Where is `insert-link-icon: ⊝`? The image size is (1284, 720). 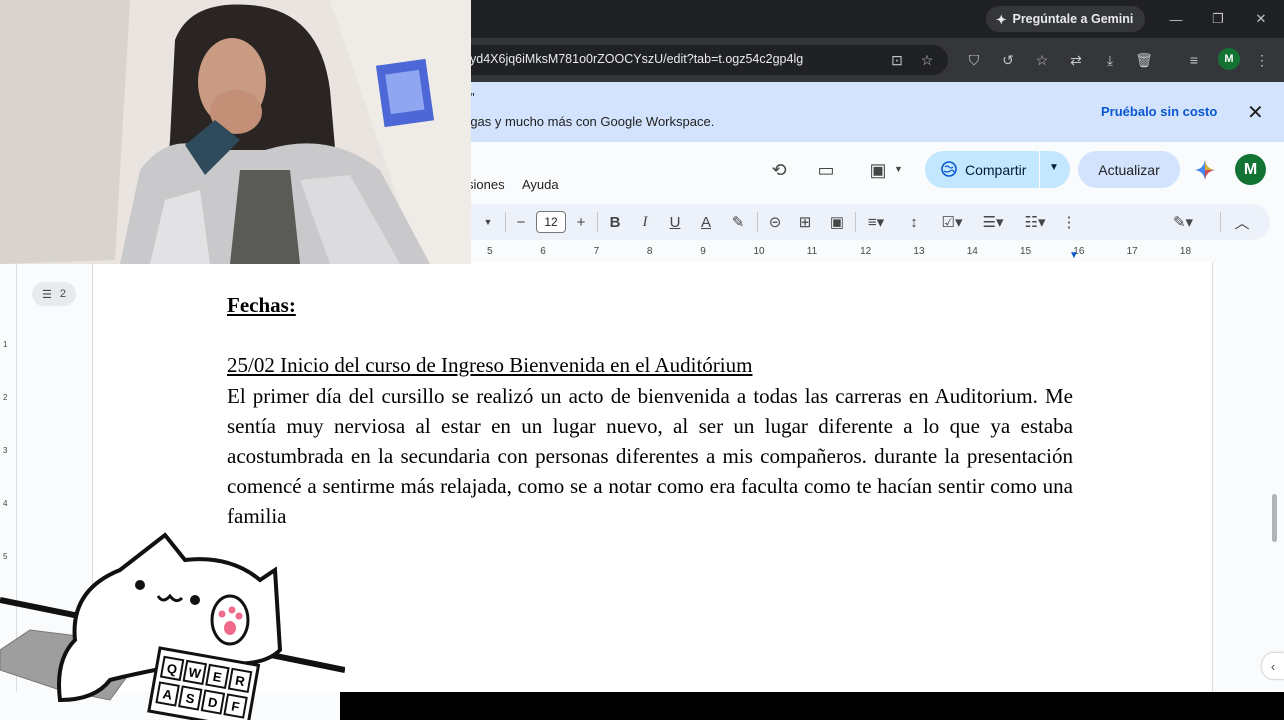 insert-link-icon: ⊝ is located at coordinates (775, 222).